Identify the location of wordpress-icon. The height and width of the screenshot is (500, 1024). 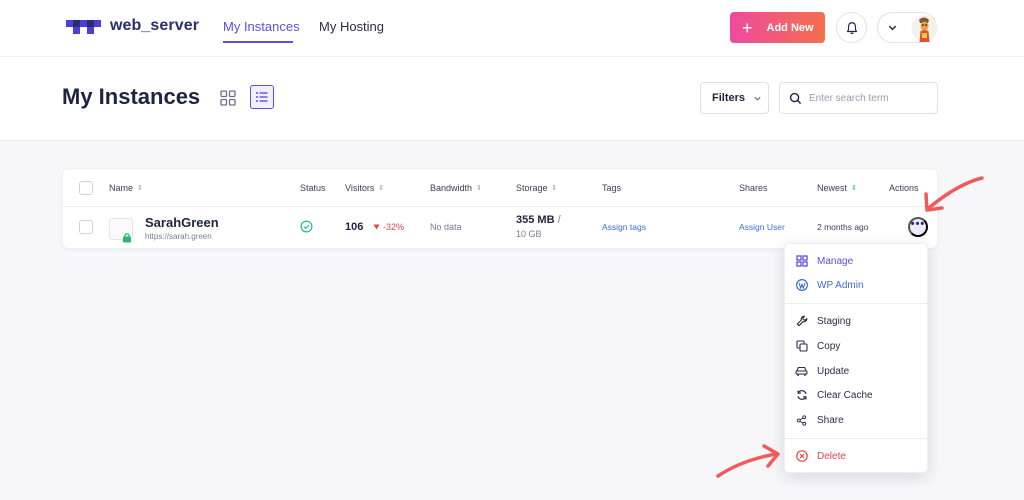
(801, 285).